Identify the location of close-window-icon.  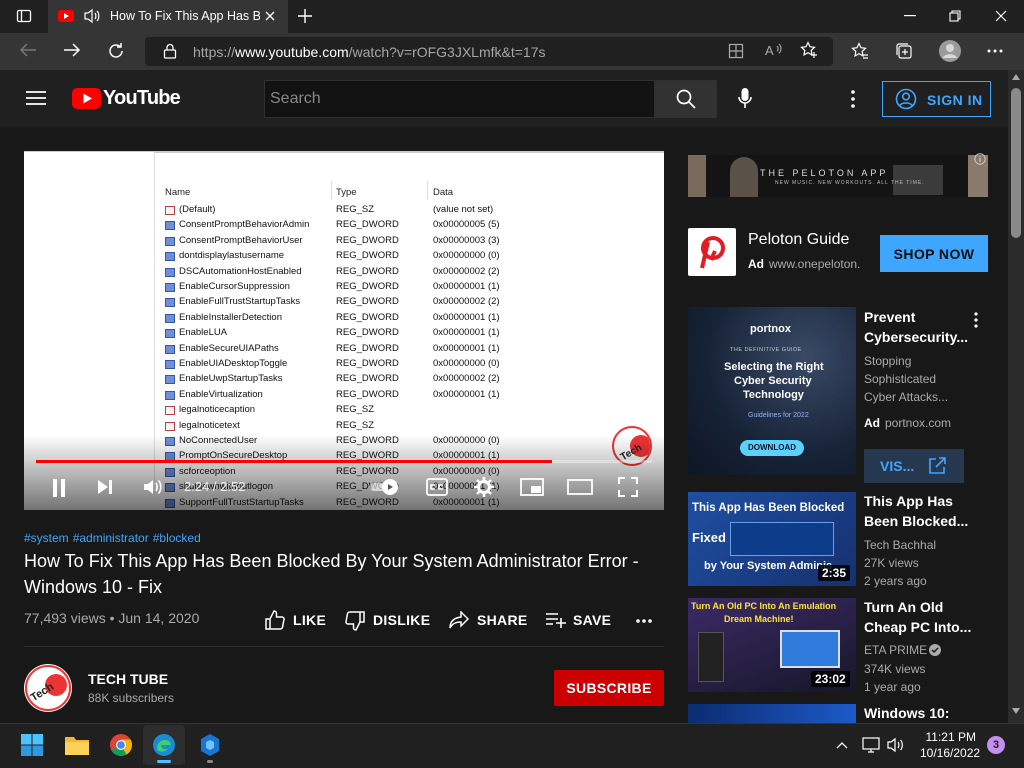
(1001, 16).